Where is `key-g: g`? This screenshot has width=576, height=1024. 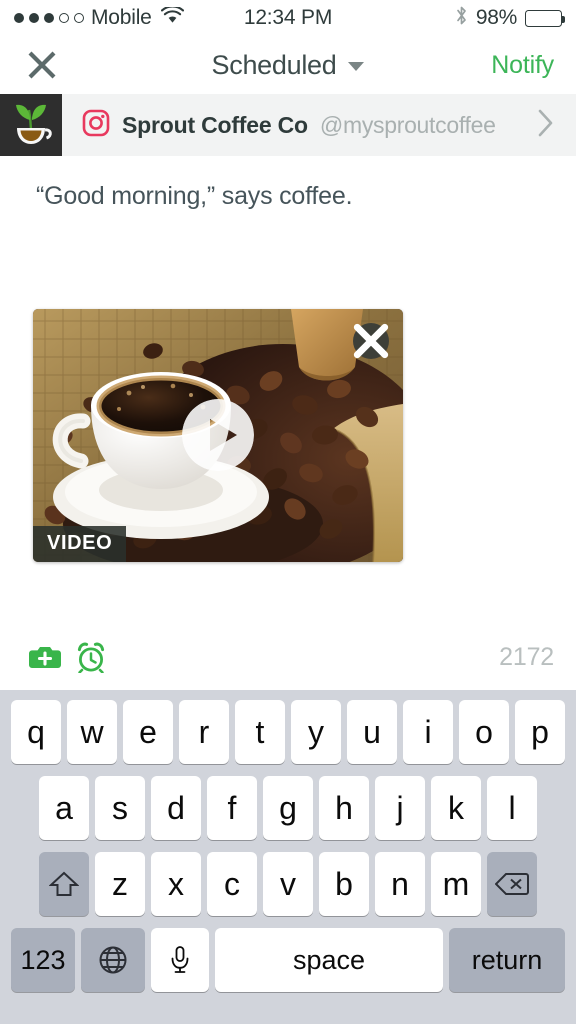
key-g: g is located at coordinates (288, 808).